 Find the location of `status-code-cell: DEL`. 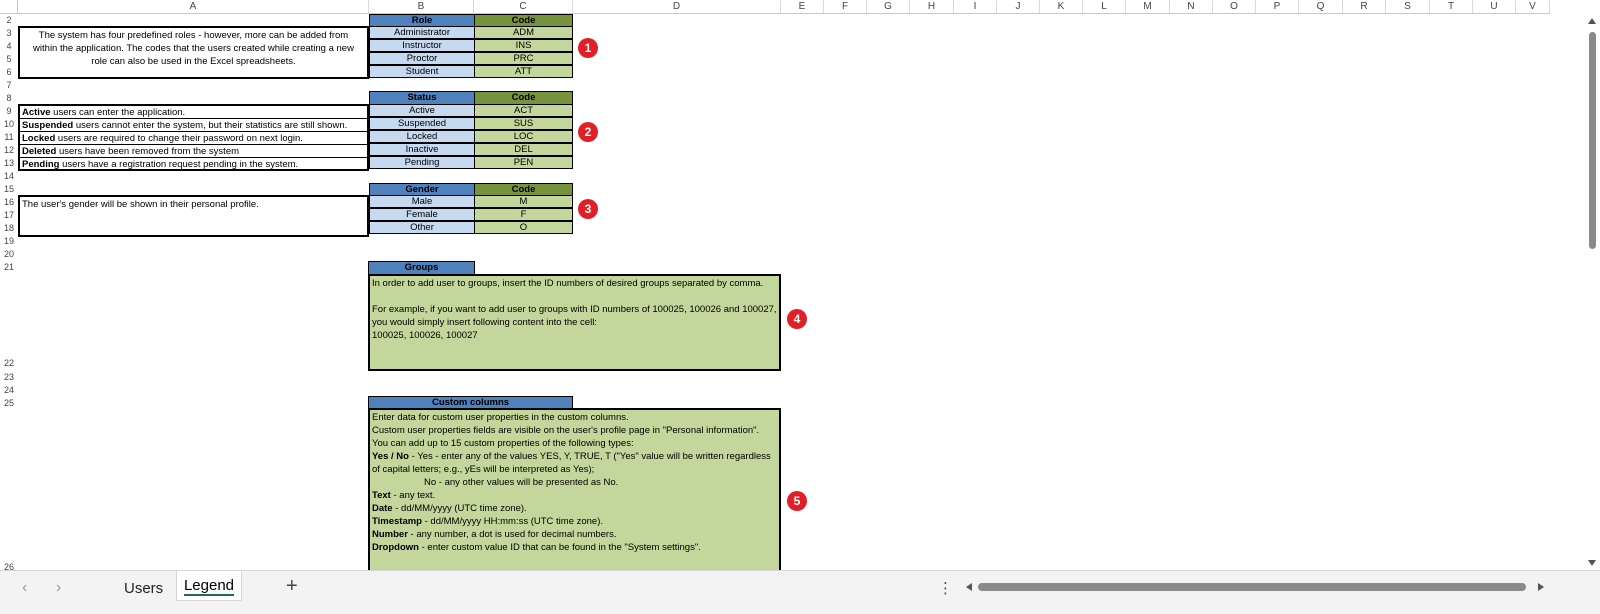

status-code-cell: DEL is located at coordinates (523, 149).